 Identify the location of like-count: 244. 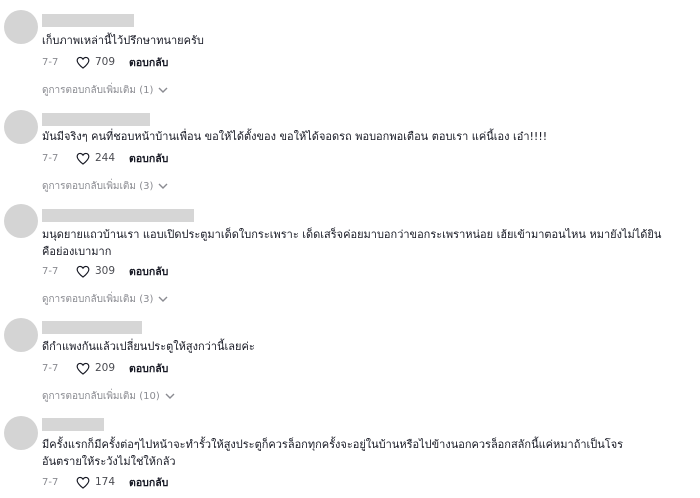
(105, 158).